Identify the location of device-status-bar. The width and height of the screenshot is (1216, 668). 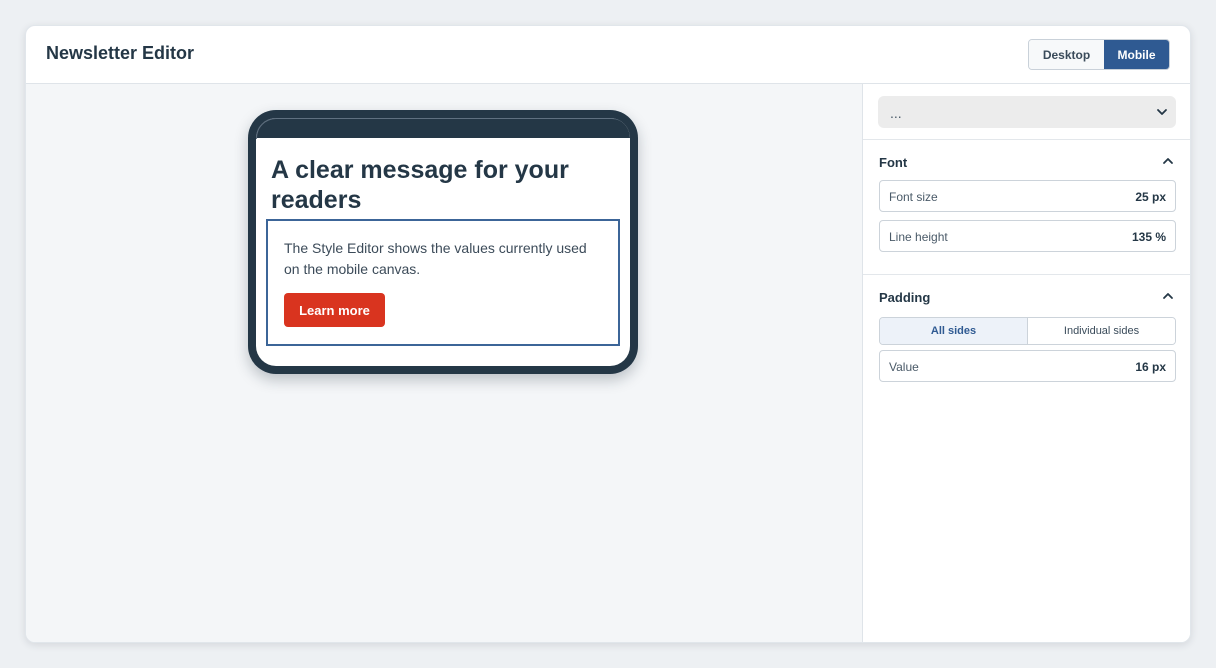
(443, 128).